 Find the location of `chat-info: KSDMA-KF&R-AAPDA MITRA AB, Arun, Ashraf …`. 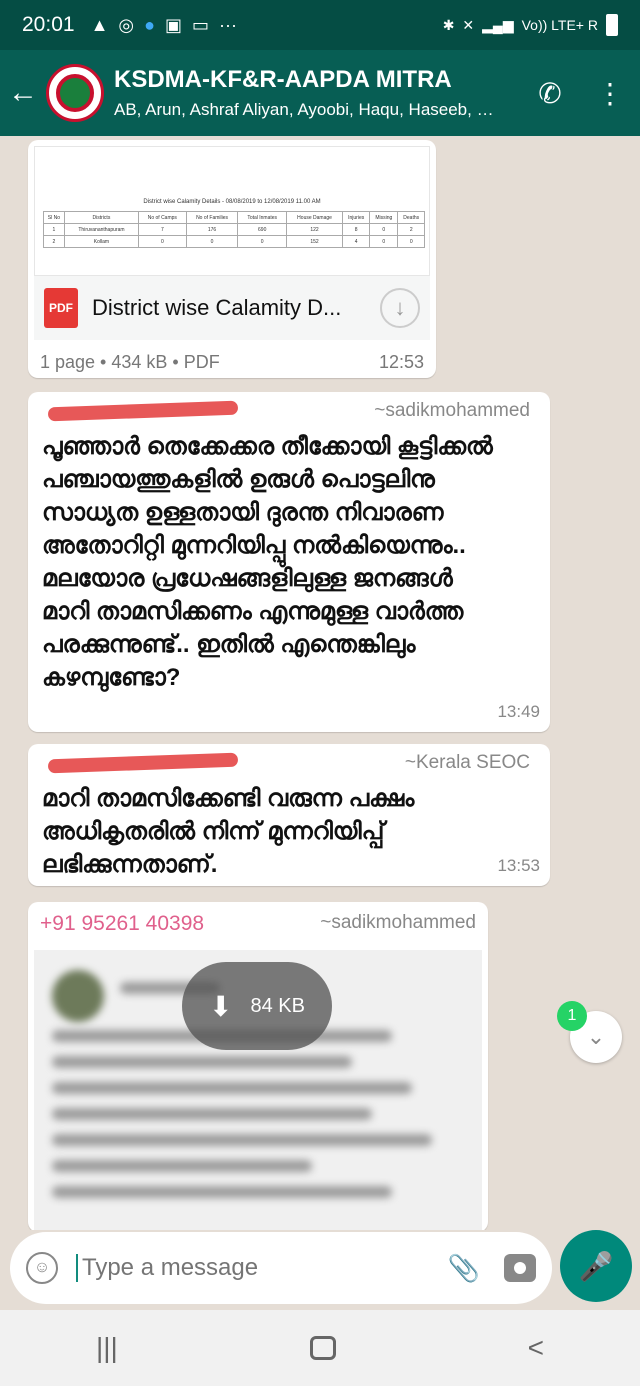

chat-info: KSDMA-KF&R-AAPDA MITRA AB, Arun, Ashraf … is located at coordinates (317, 93).